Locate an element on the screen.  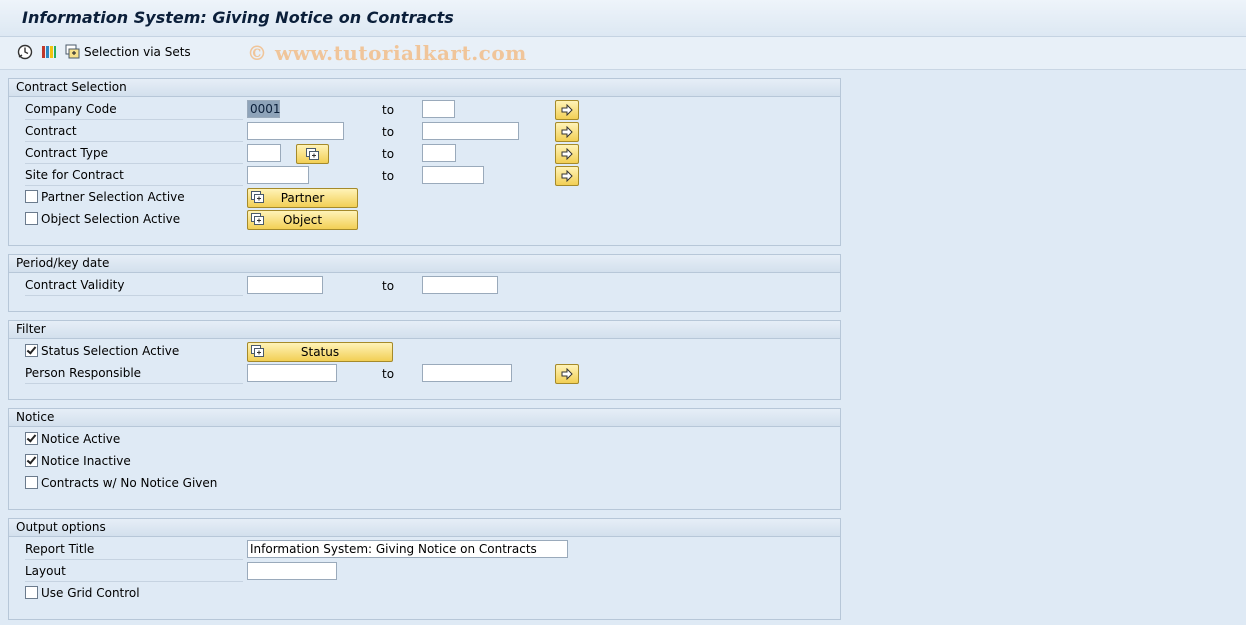
button-label: Object is located at coordinates (302, 220).